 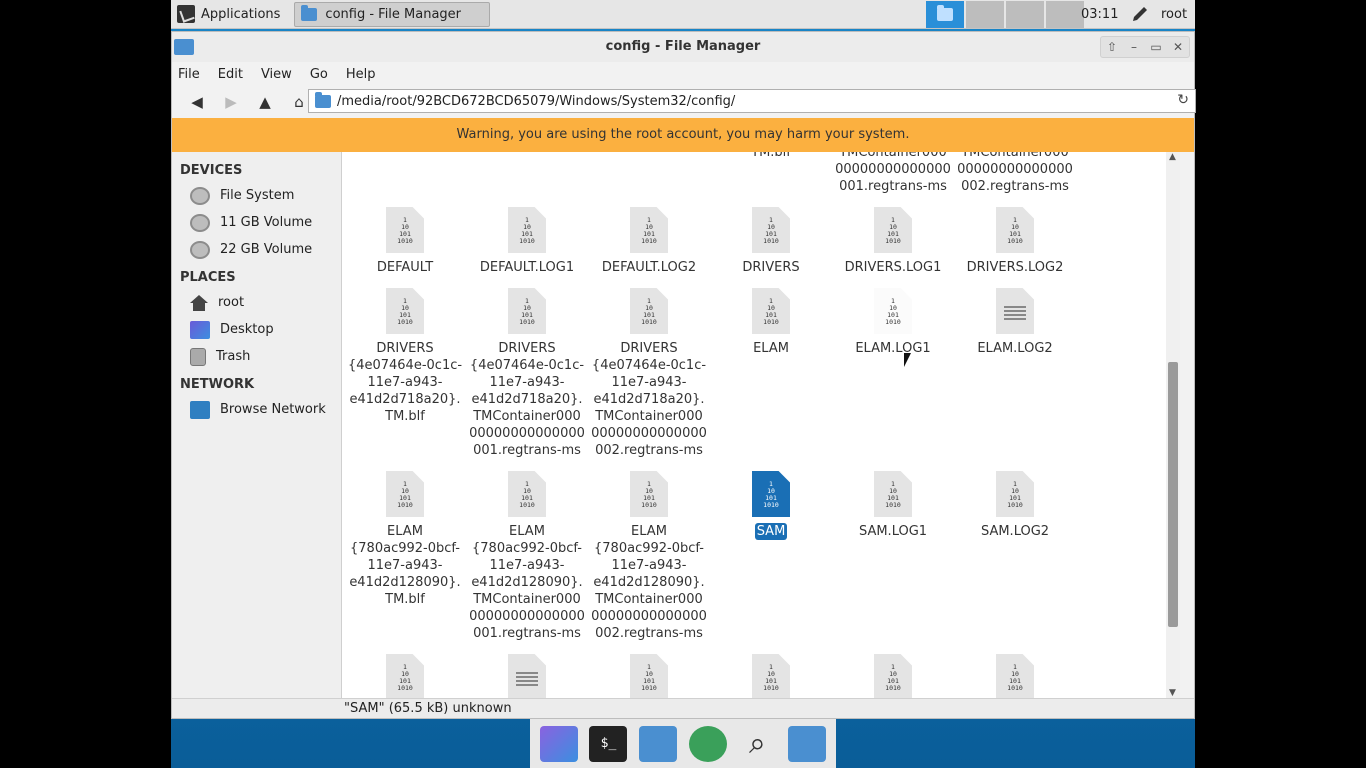 What do you see at coordinates (199, 302) in the screenshot?
I see `home-icon` at bounding box center [199, 302].